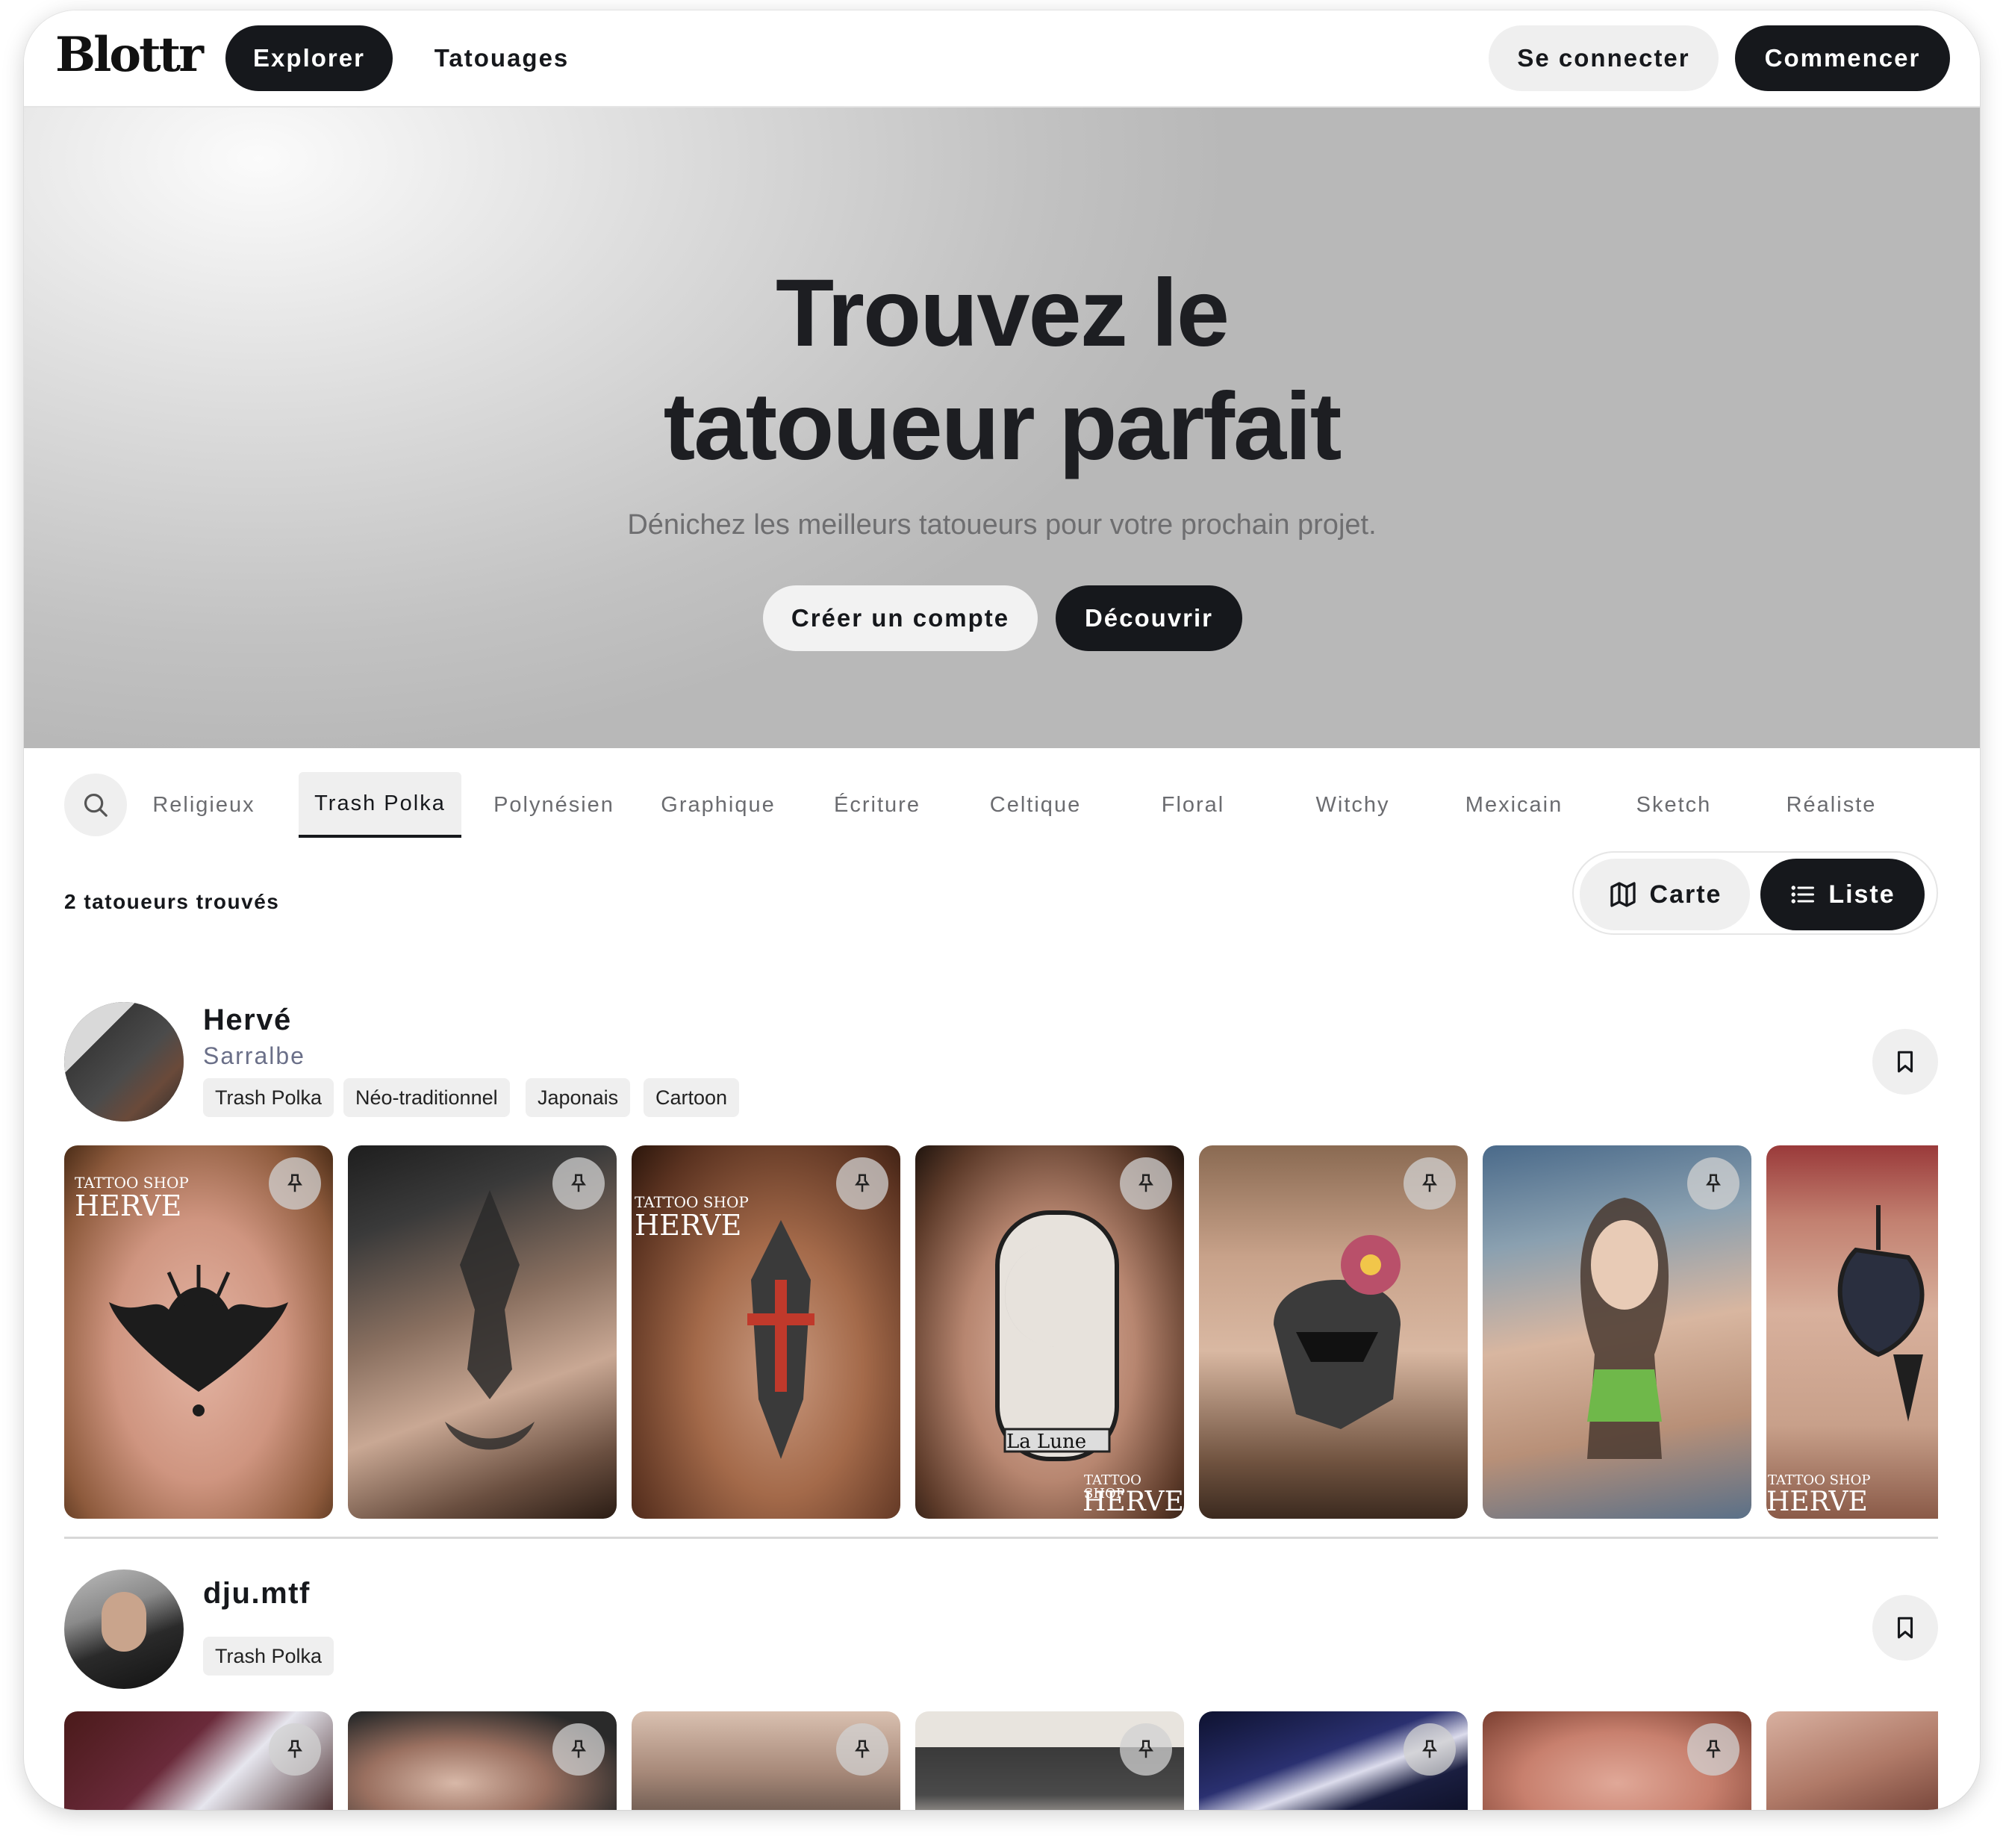  I want to click on search-icon, so click(96, 805).